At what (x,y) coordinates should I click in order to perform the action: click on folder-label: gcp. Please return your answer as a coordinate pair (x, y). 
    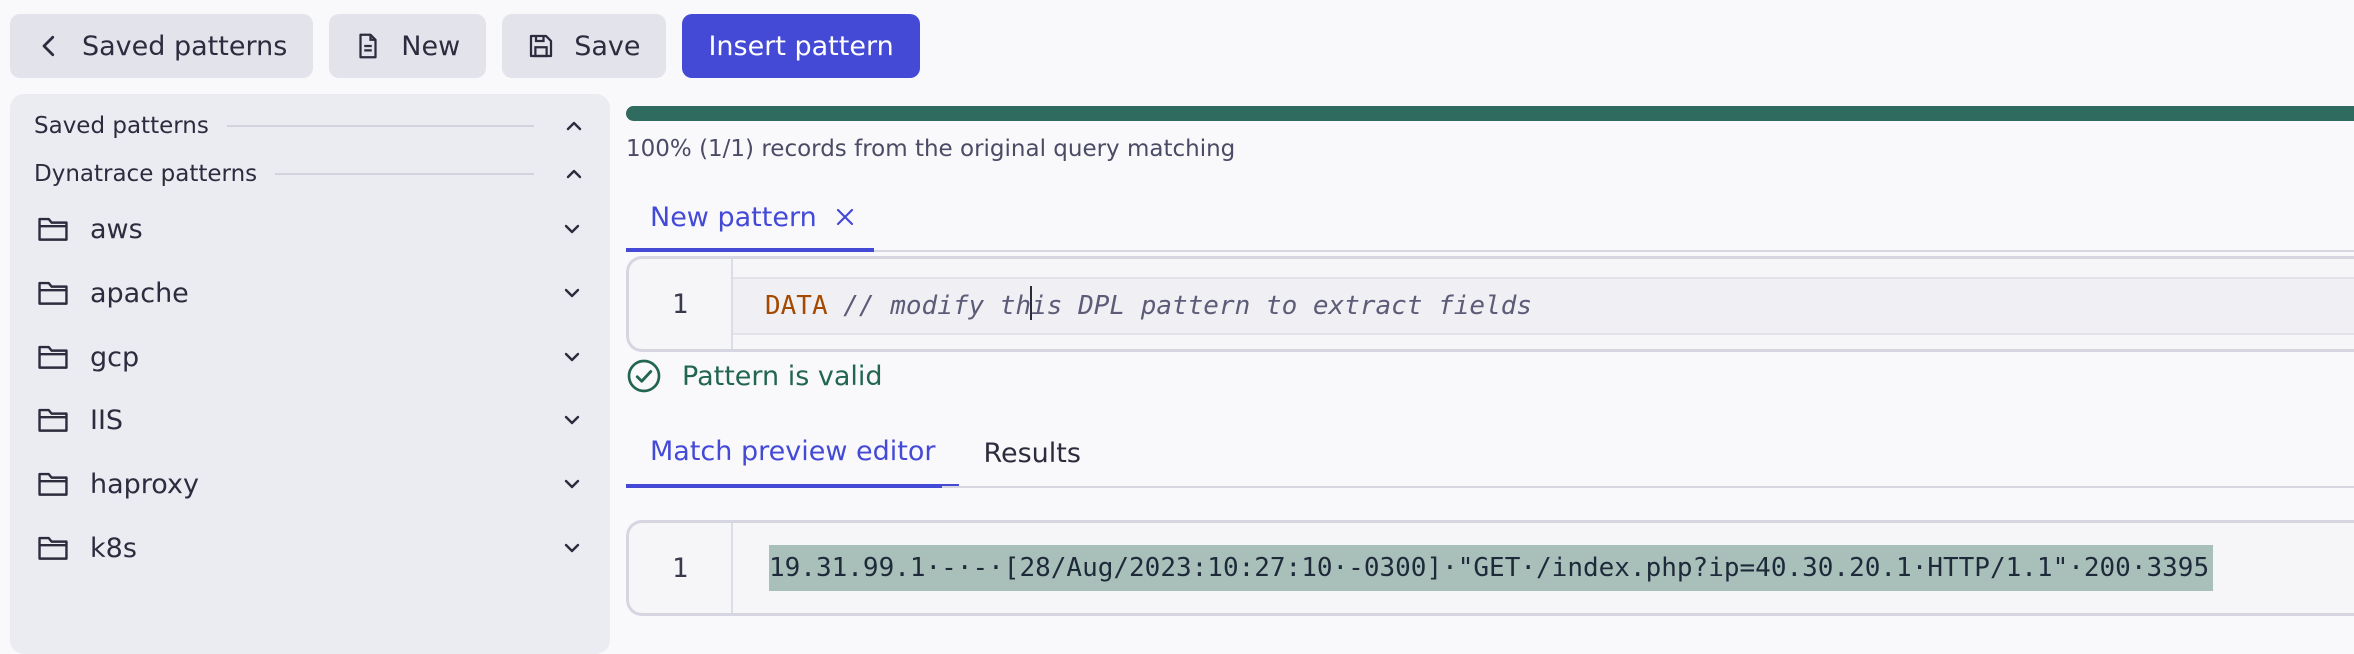
    Looking at the image, I should click on (115, 357).